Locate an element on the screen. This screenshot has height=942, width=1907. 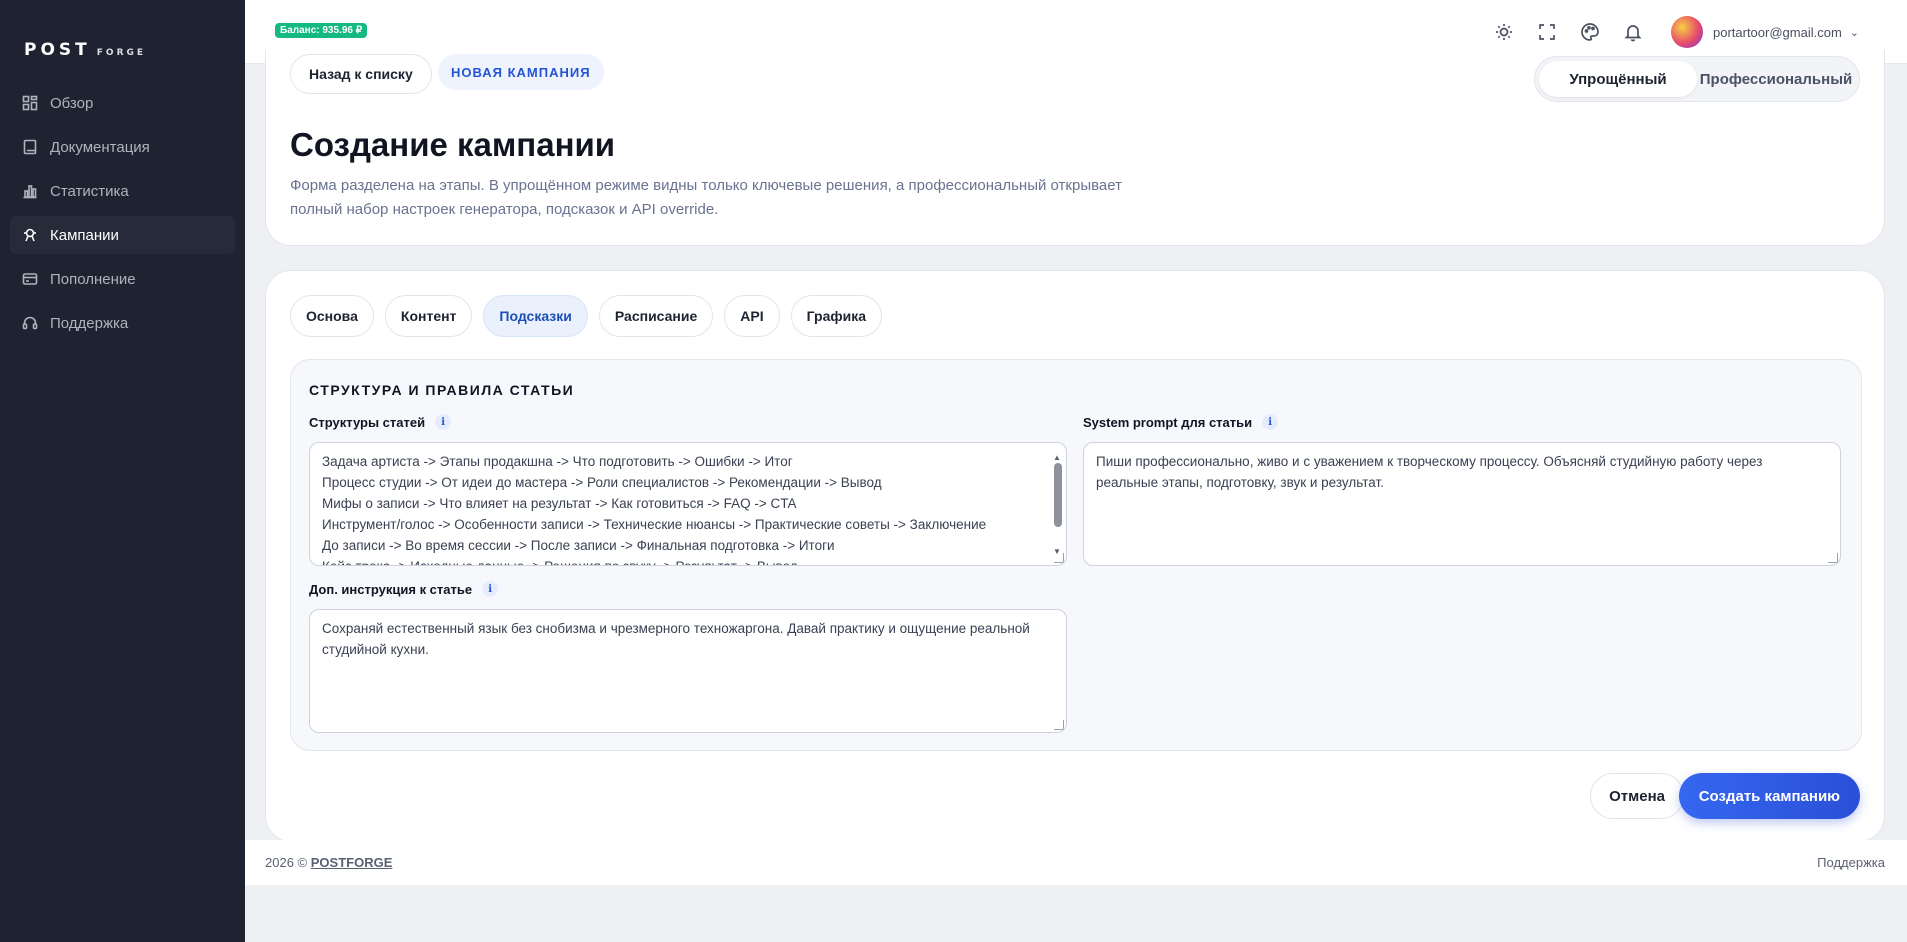
sidebar-item-docs: Документация is located at coordinates (122, 147).